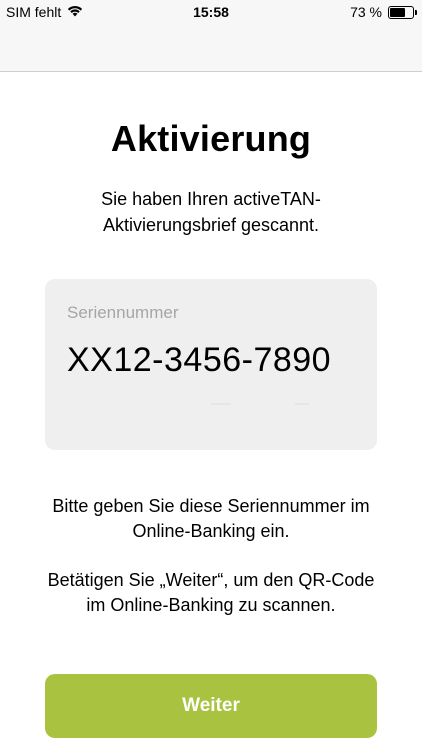 The height and width of the screenshot is (750, 422). Describe the element at coordinates (416, 12) in the screenshot. I see `battery-tip` at that location.